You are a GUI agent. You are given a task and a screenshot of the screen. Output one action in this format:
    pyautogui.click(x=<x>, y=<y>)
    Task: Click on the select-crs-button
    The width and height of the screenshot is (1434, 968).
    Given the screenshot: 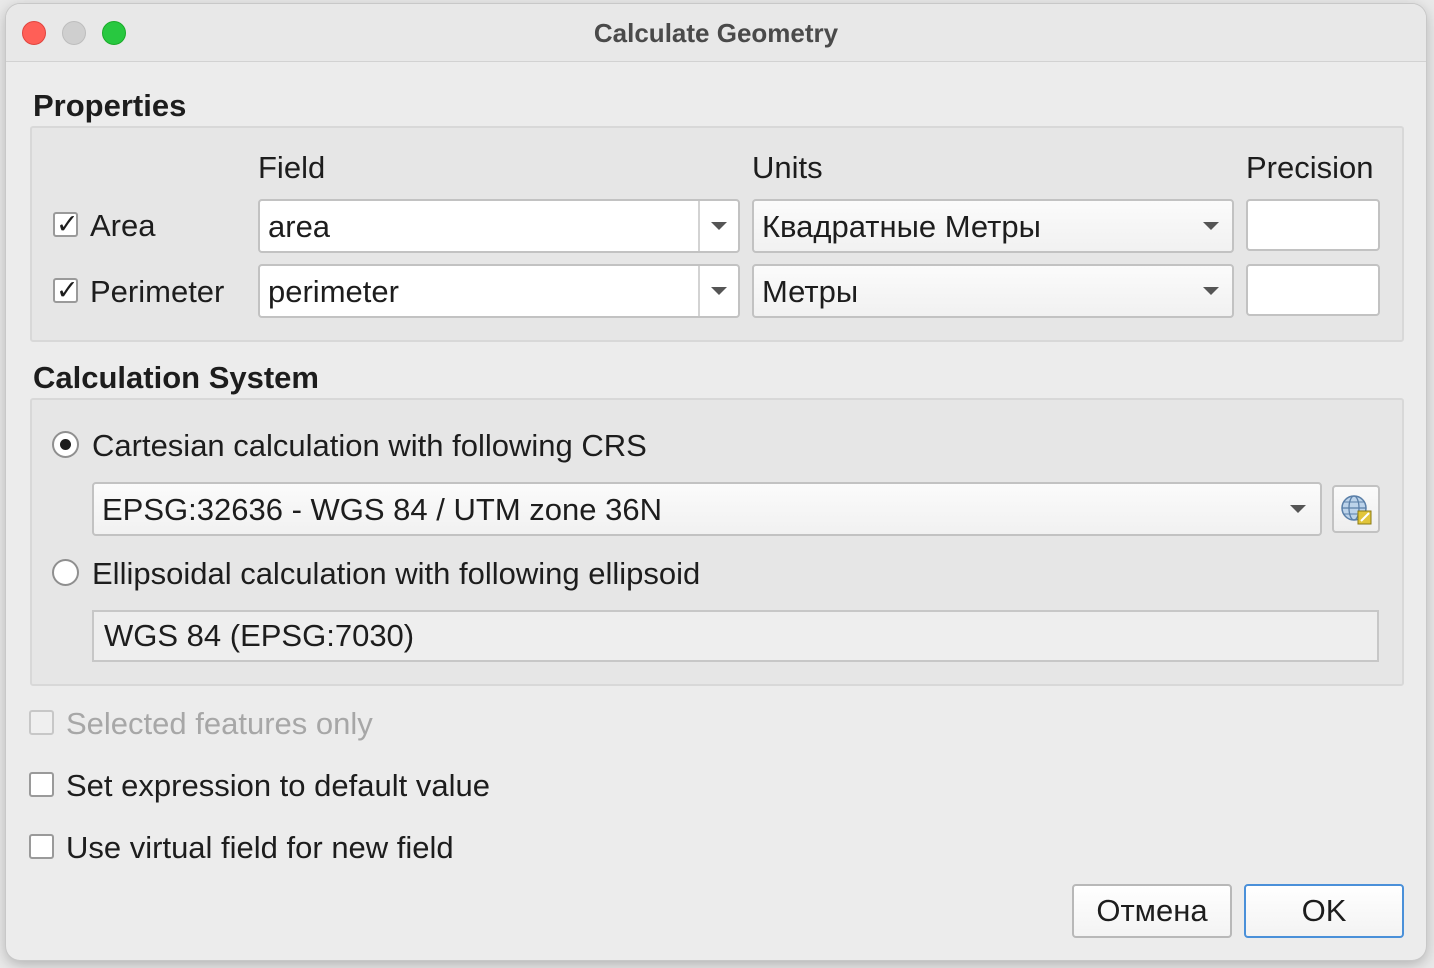 What is the action you would take?
    pyautogui.click(x=1356, y=509)
    